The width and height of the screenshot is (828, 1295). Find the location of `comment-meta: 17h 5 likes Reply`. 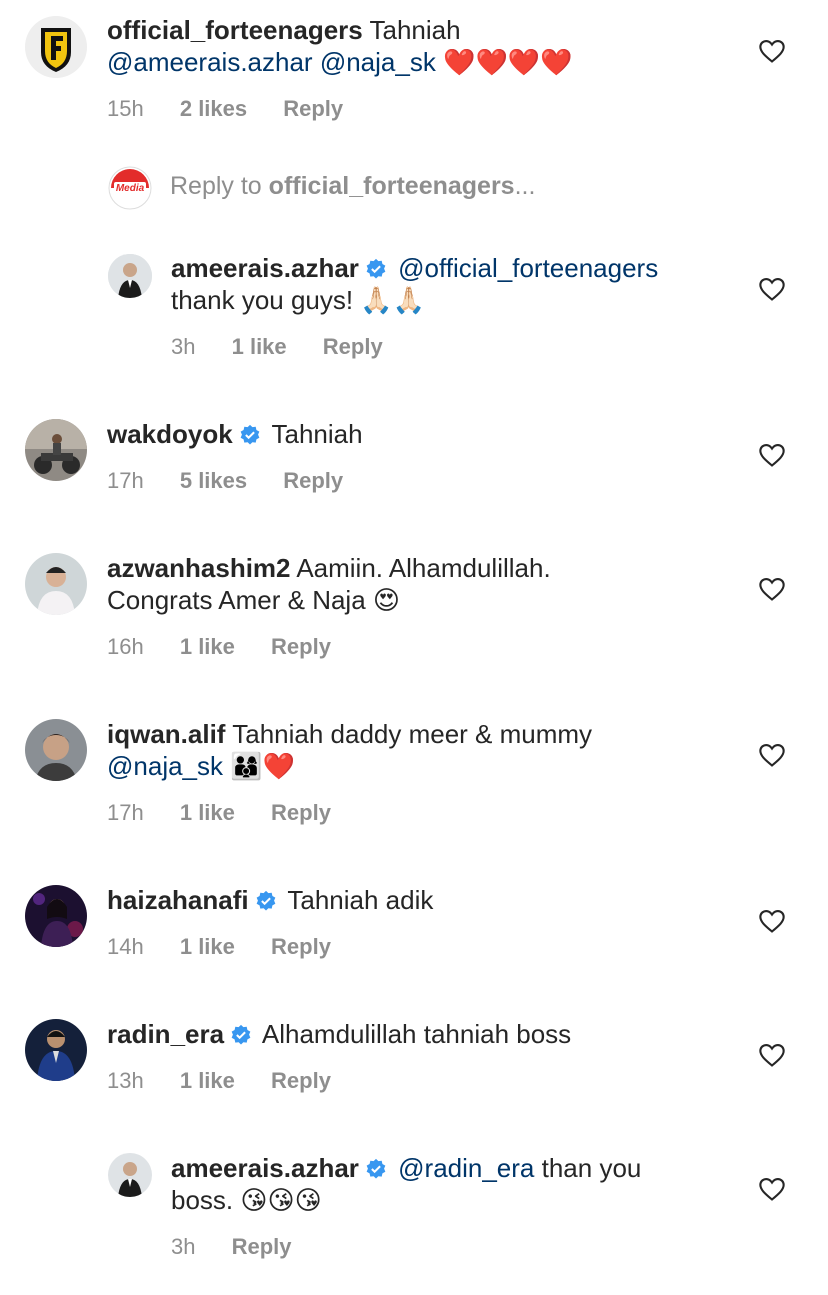

comment-meta: 17h 5 likes Reply is located at coordinates (225, 481).